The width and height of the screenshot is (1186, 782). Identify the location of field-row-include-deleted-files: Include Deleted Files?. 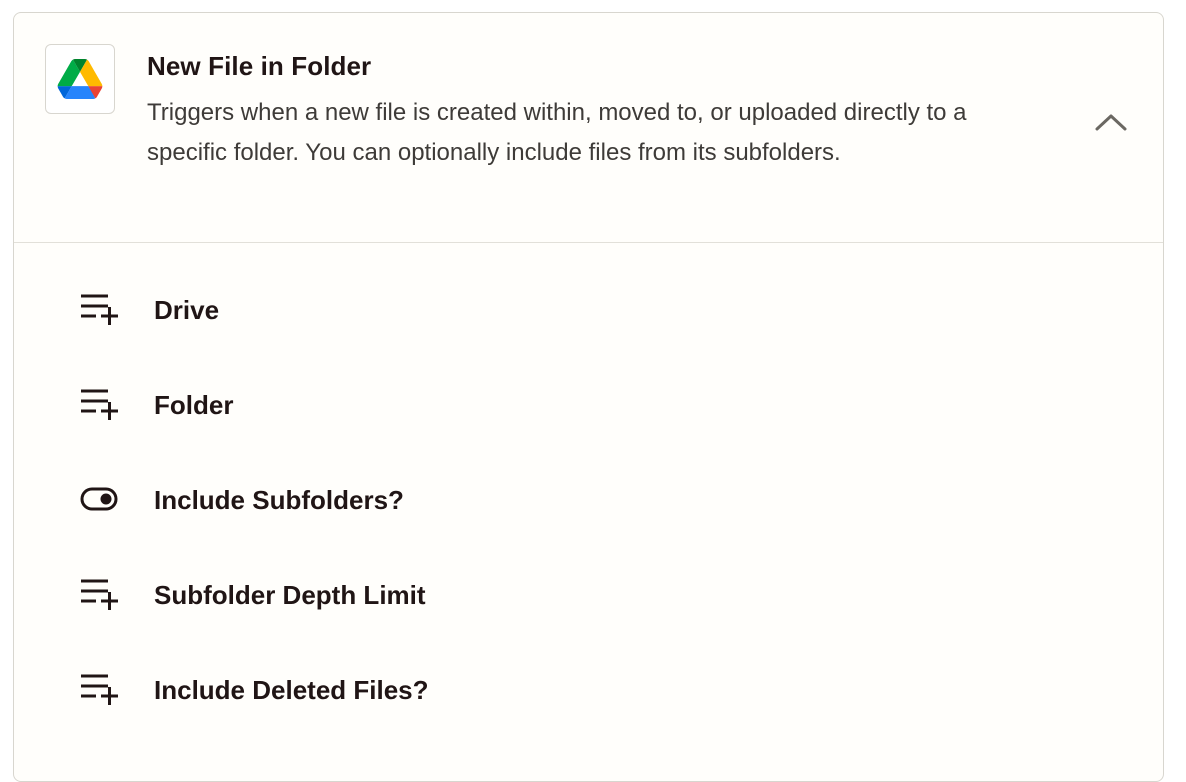
(254, 690).